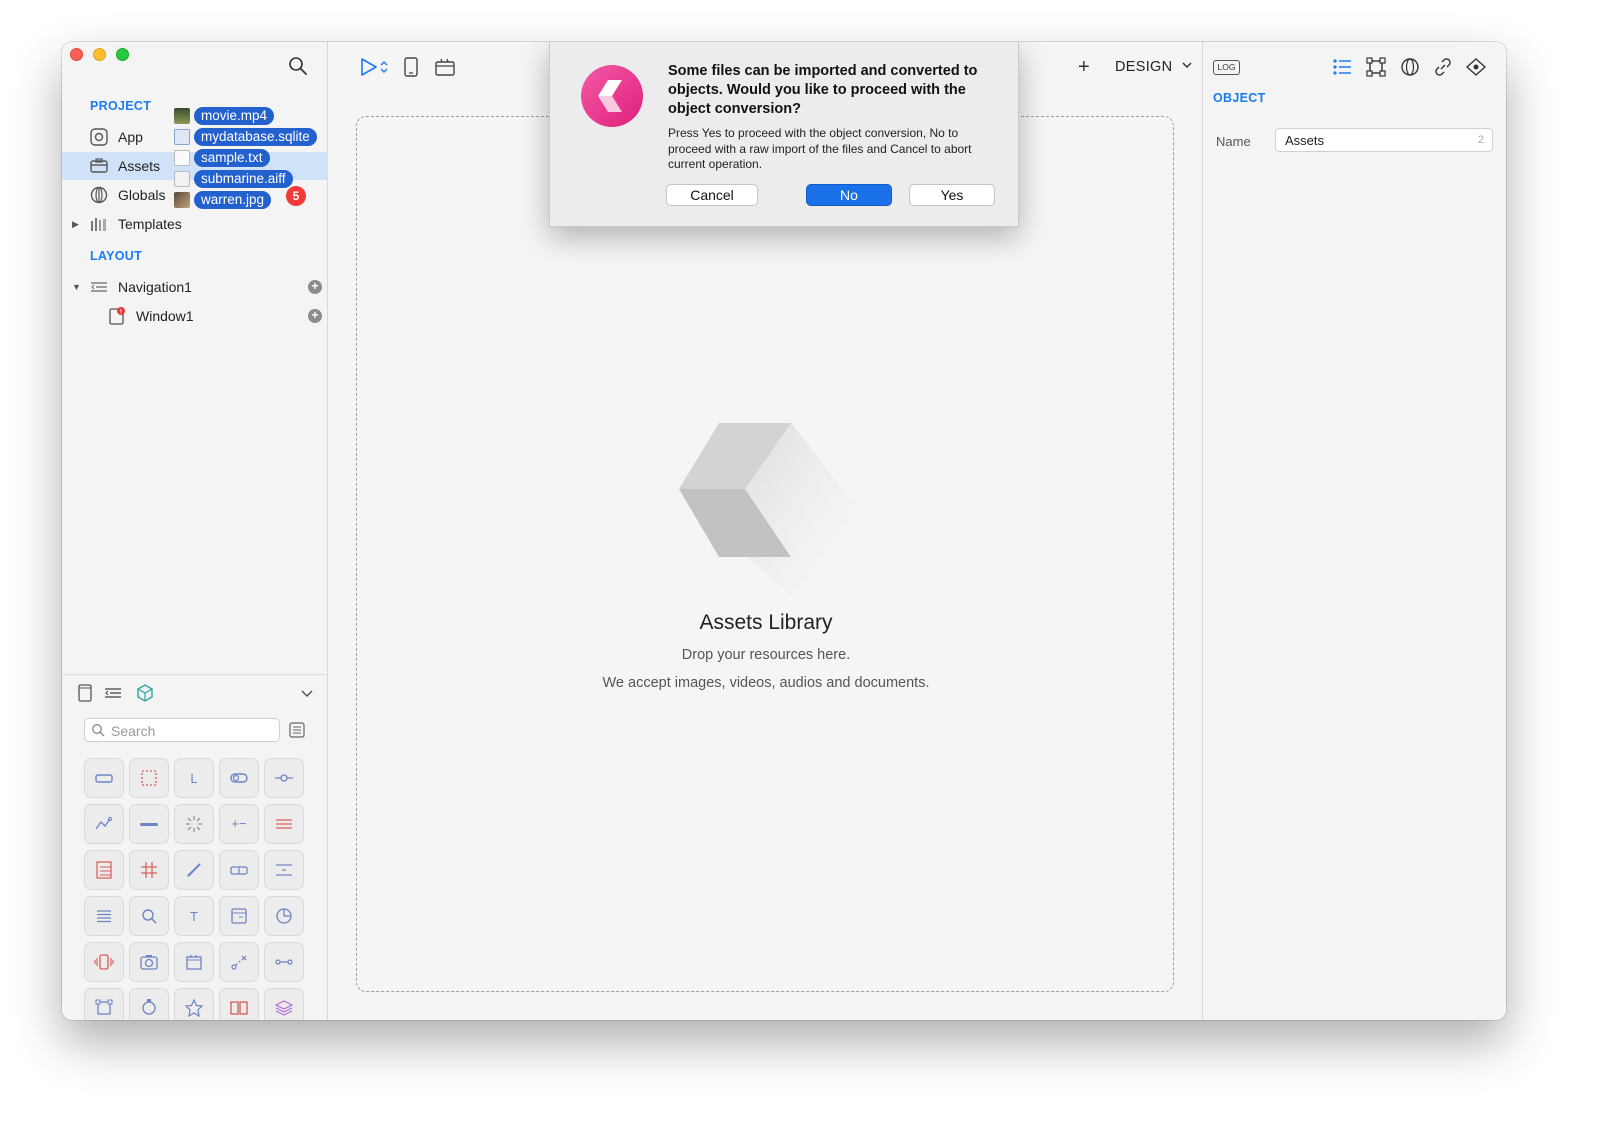 This screenshot has height=1124, width=1600. I want to click on selection-object-tile, so click(149, 778).